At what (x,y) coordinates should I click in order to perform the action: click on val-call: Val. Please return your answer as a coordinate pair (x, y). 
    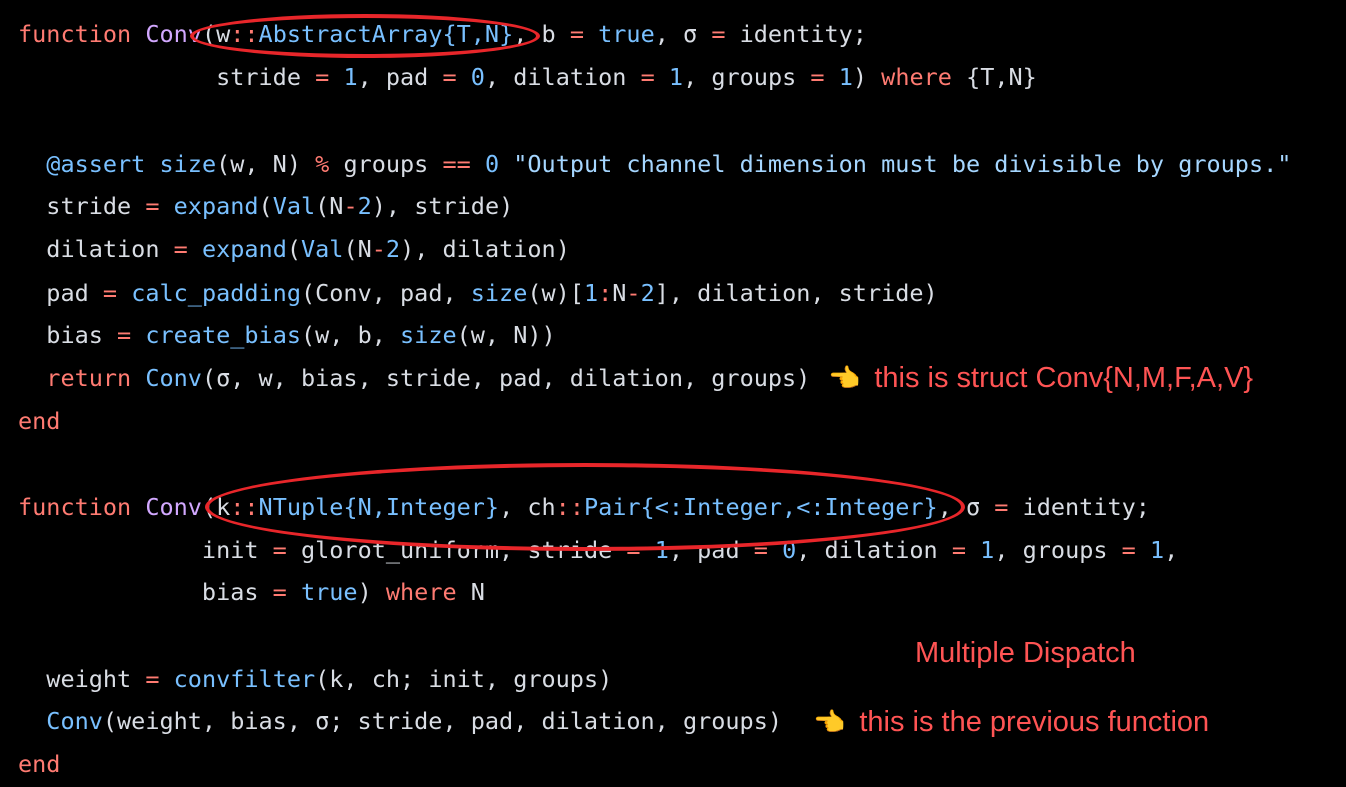
    Looking at the image, I should click on (294, 206).